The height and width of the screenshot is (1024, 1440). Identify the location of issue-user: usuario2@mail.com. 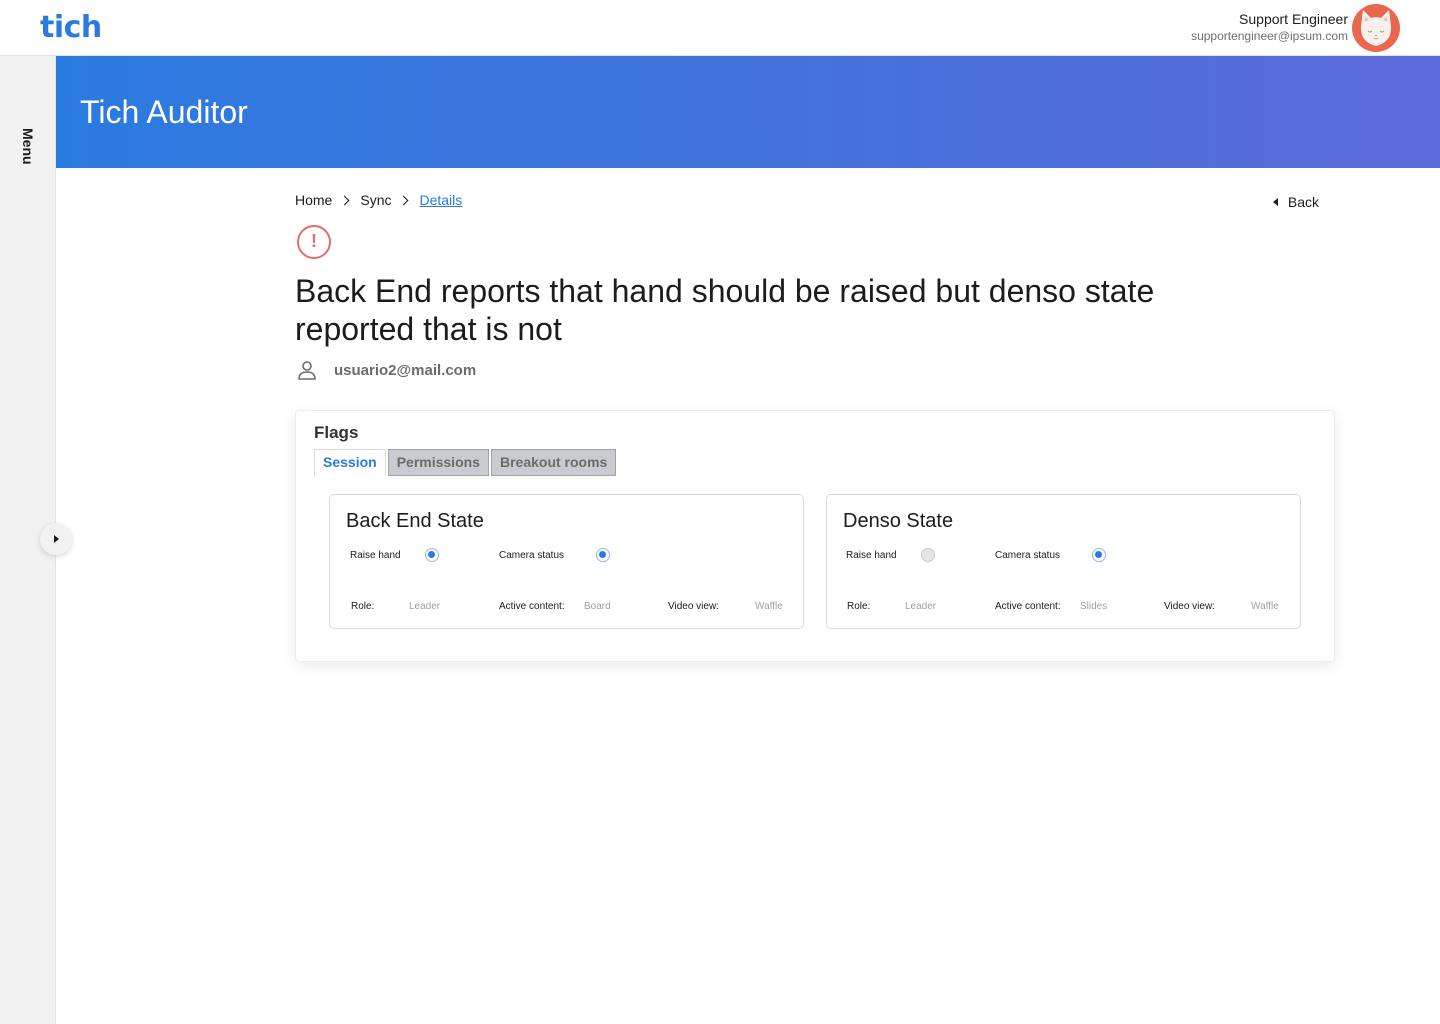
(386, 370).